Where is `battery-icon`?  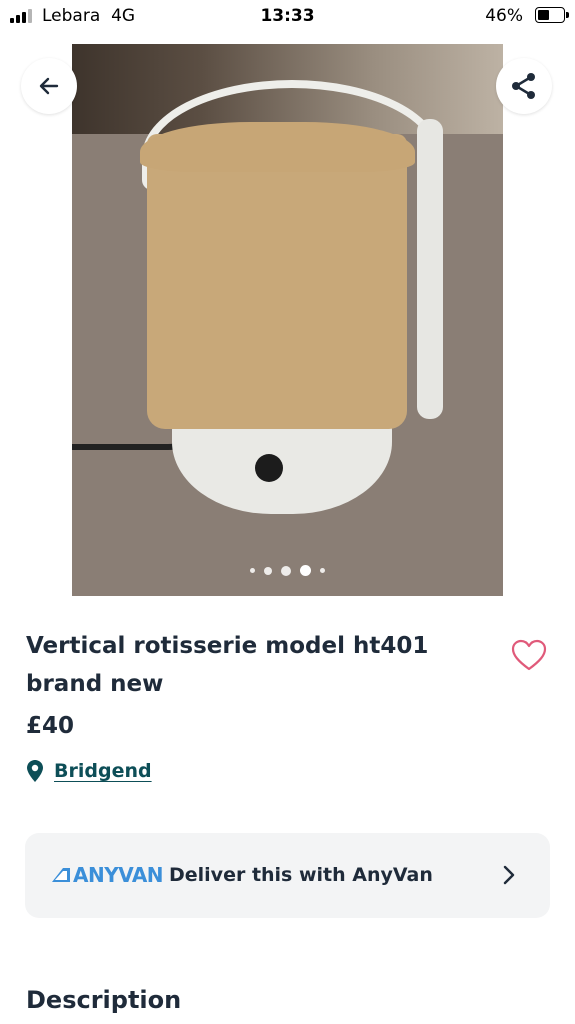 battery-icon is located at coordinates (552, 15).